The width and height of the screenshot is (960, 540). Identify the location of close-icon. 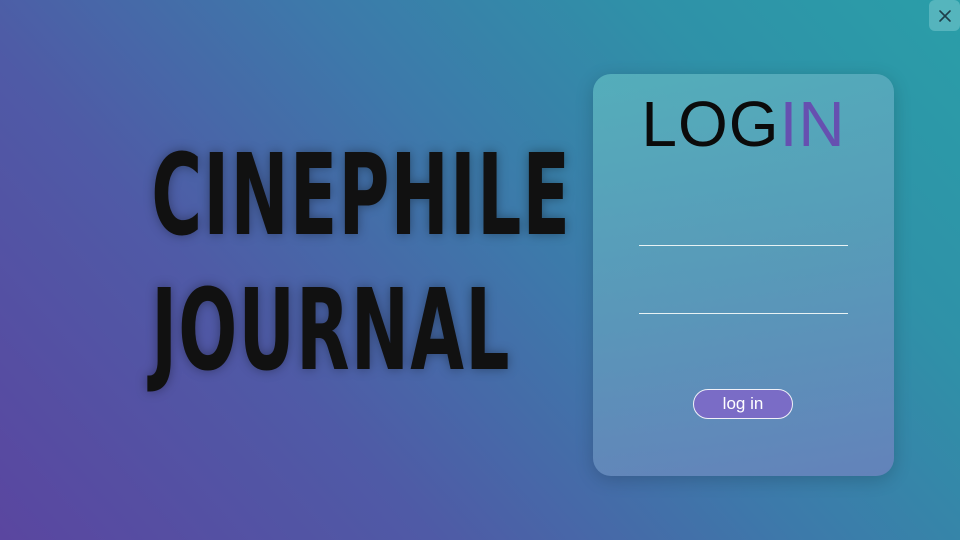
(944, 15).